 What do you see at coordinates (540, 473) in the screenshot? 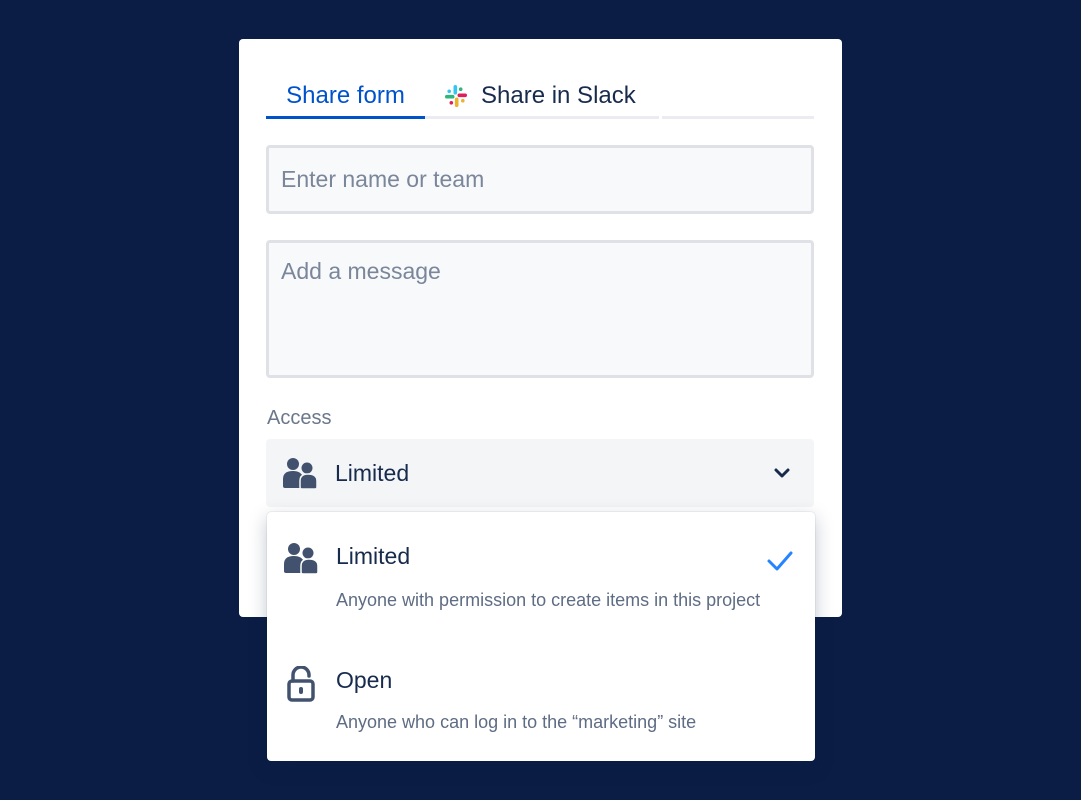
I see `access-select: Limited` at bounding box center [540, 473].